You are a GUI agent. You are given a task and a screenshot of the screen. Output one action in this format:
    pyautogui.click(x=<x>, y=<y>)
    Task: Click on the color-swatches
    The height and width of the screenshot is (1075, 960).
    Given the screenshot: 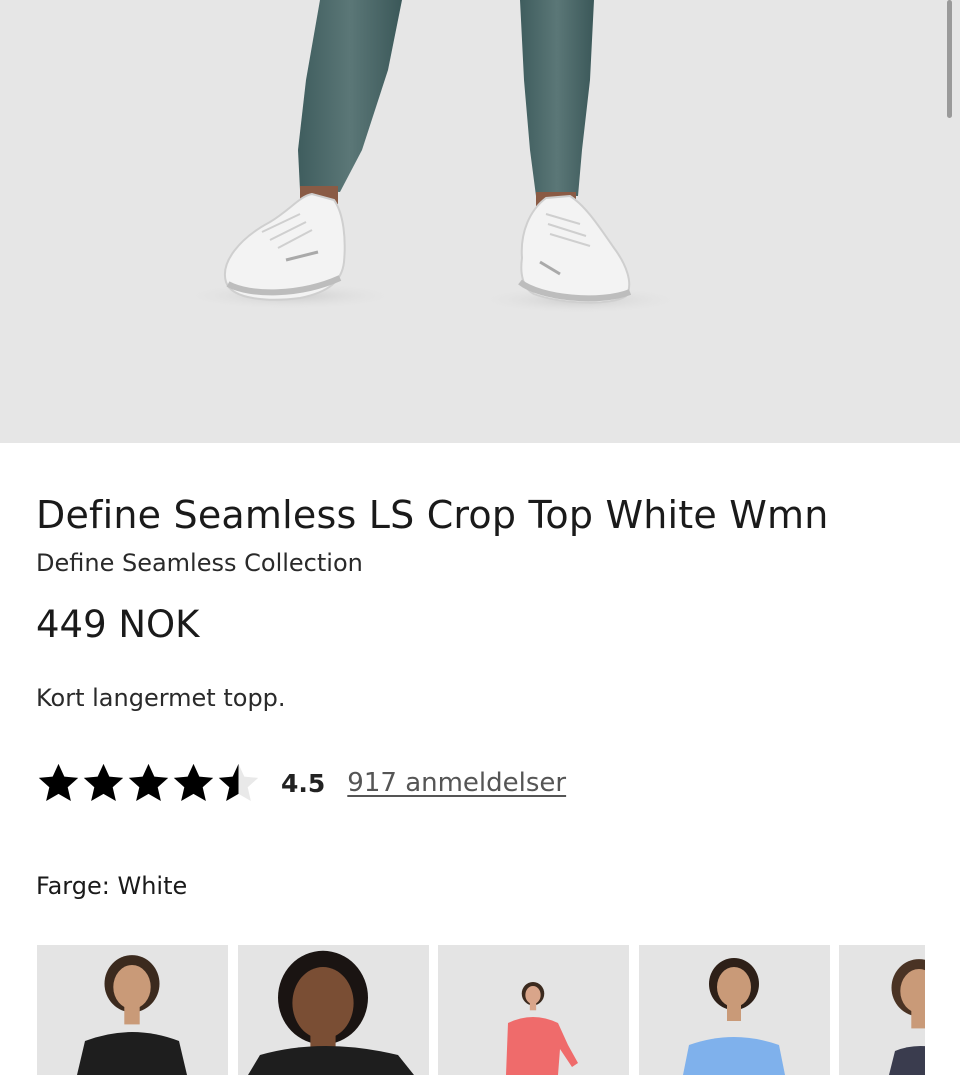 What is the action you would take?
    pyautogui.click(x=481, y=1010)
    